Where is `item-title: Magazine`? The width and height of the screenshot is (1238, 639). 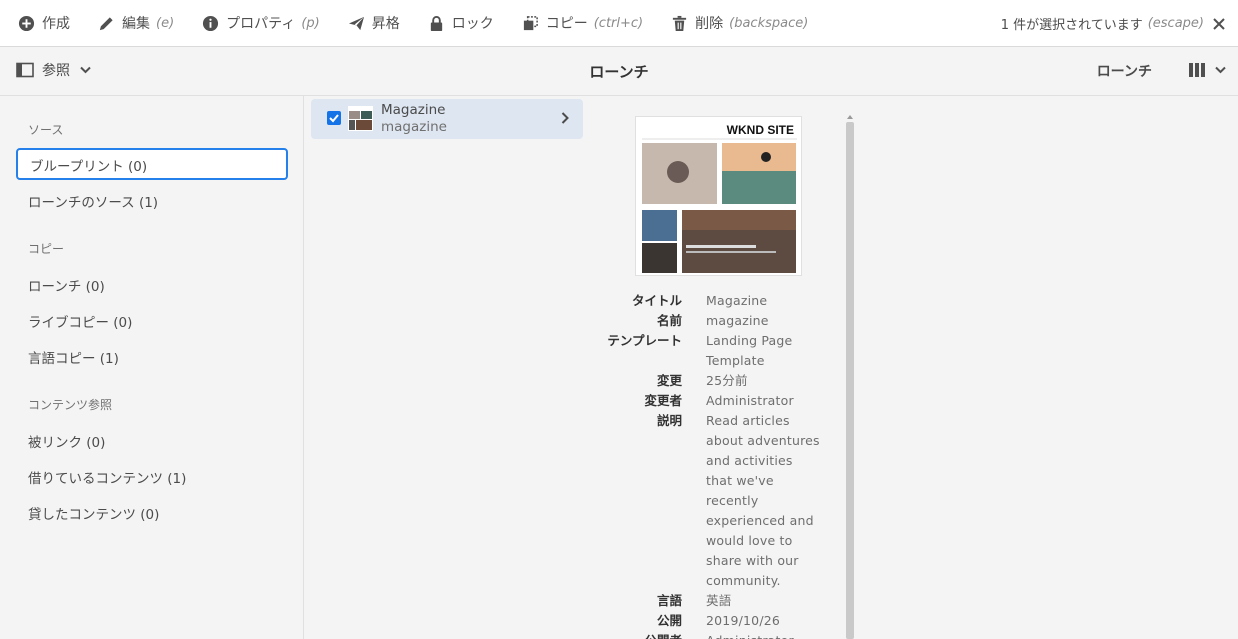 item-title: Magazine is located at coordinates (413, 110).